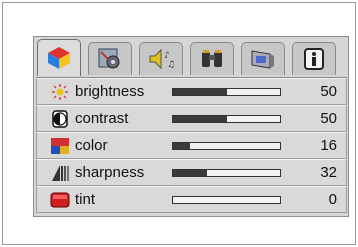 The image size is (358, 247). I want to click on setting-row-brightness: brightness 50, so click(191, 91).